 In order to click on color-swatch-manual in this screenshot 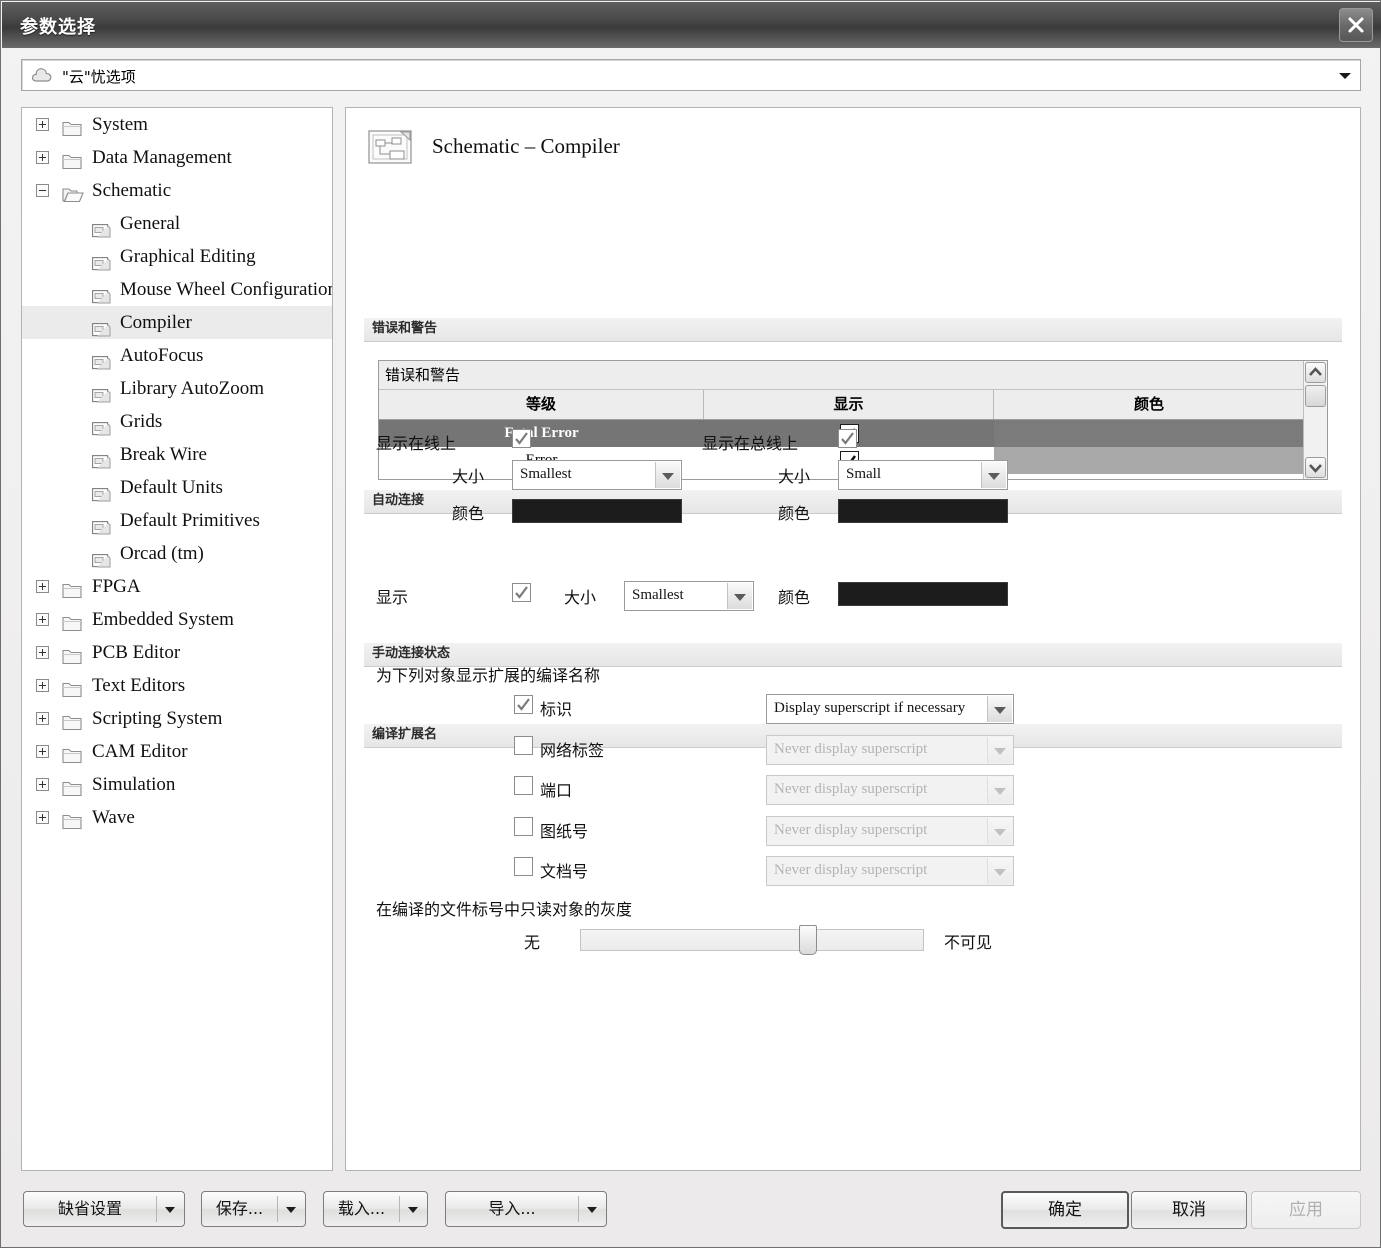, I will do `click(923, 594)`.